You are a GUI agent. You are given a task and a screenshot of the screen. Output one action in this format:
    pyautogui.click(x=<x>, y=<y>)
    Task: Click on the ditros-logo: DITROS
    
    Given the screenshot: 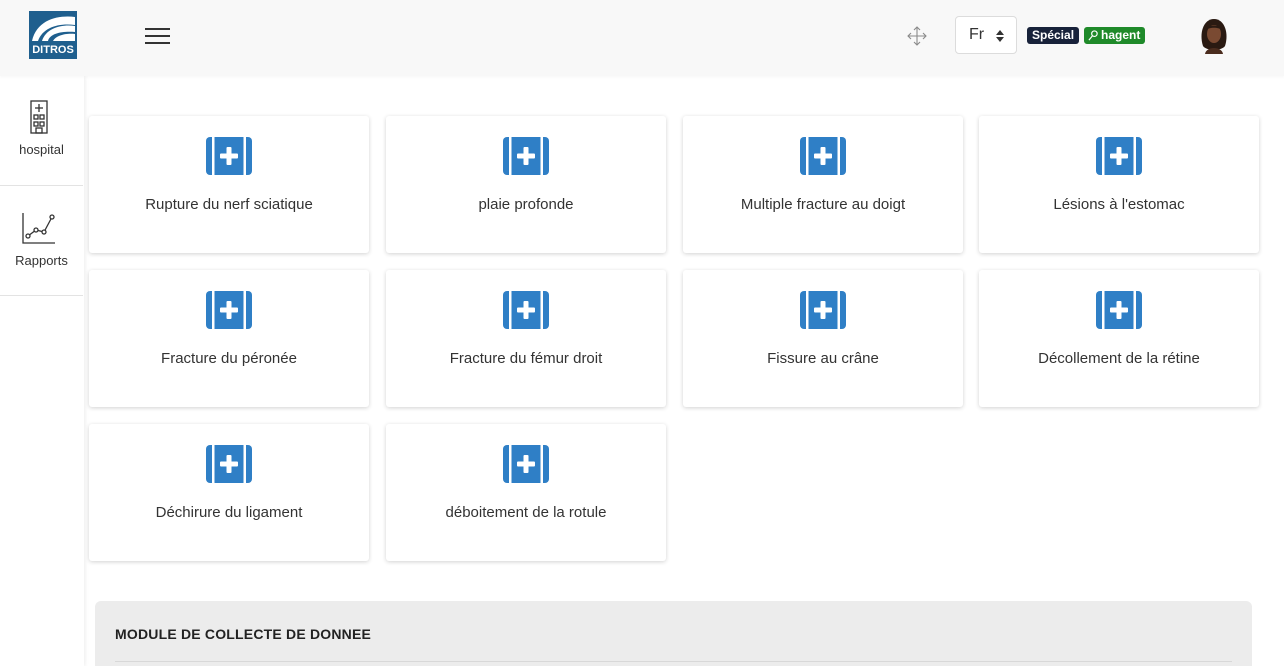 What is the action you would take?
    pyautogui.click(x=53, y=35)
    